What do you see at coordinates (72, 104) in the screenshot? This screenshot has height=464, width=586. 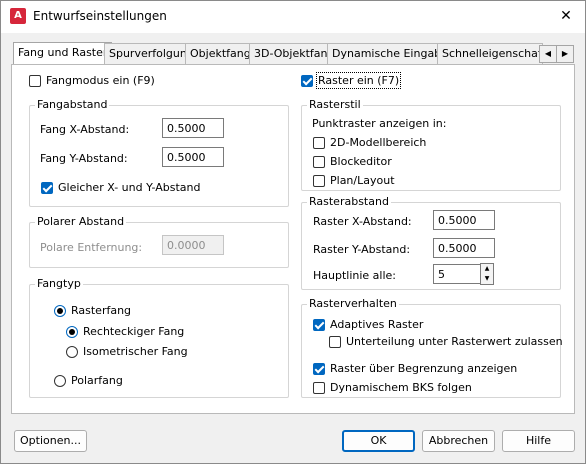 I see `snap-spacing-legend: Fangabstand` at bounding box center [72, 104].